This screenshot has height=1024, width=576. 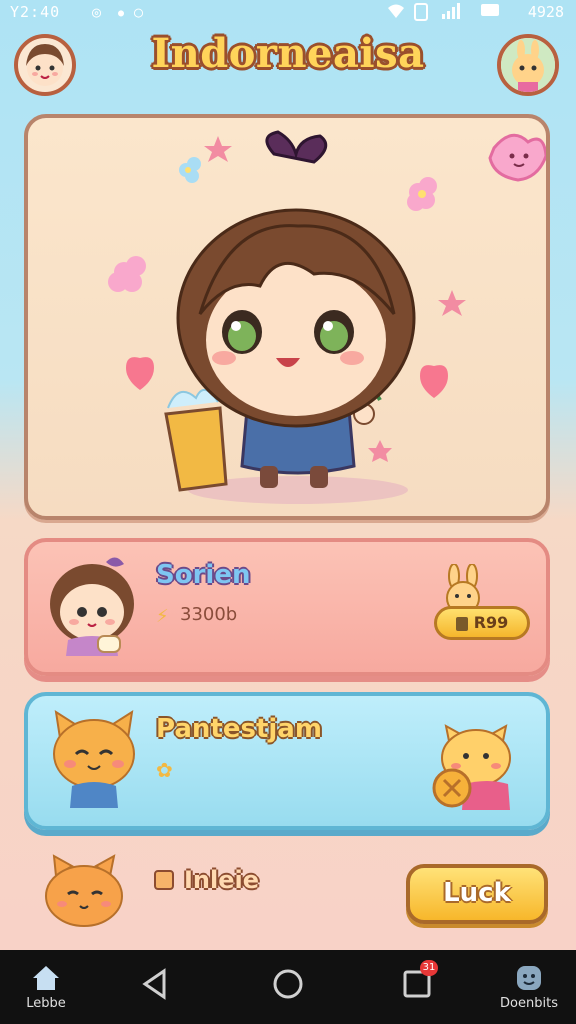 I want to click on status-right-text: 4928, so click(x=545, y=12).